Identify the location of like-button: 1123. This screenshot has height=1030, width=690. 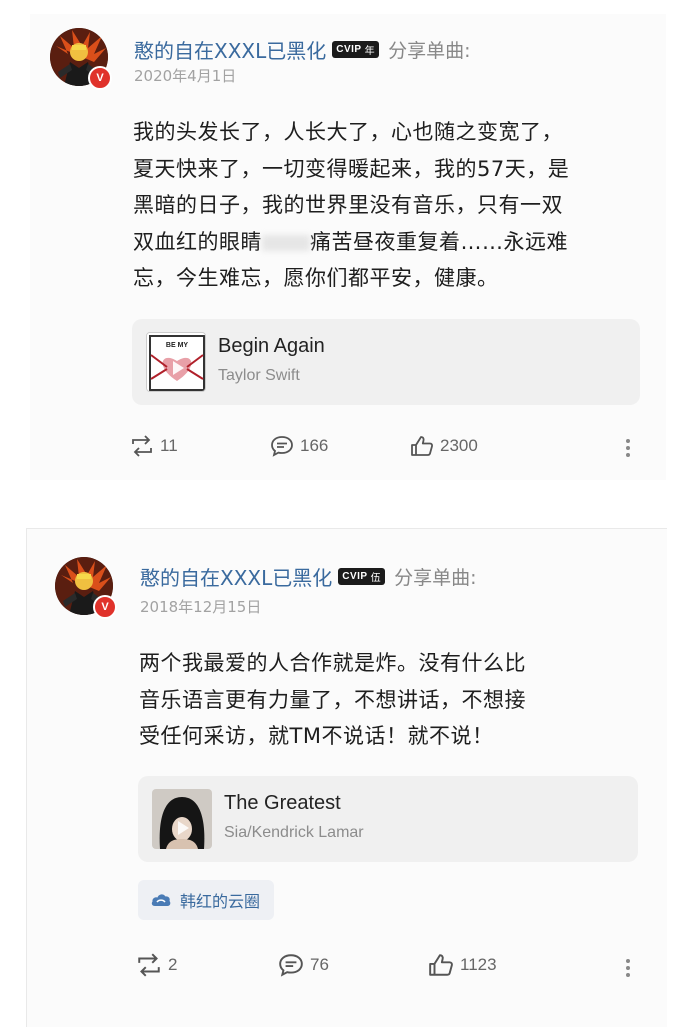
(462, 965).